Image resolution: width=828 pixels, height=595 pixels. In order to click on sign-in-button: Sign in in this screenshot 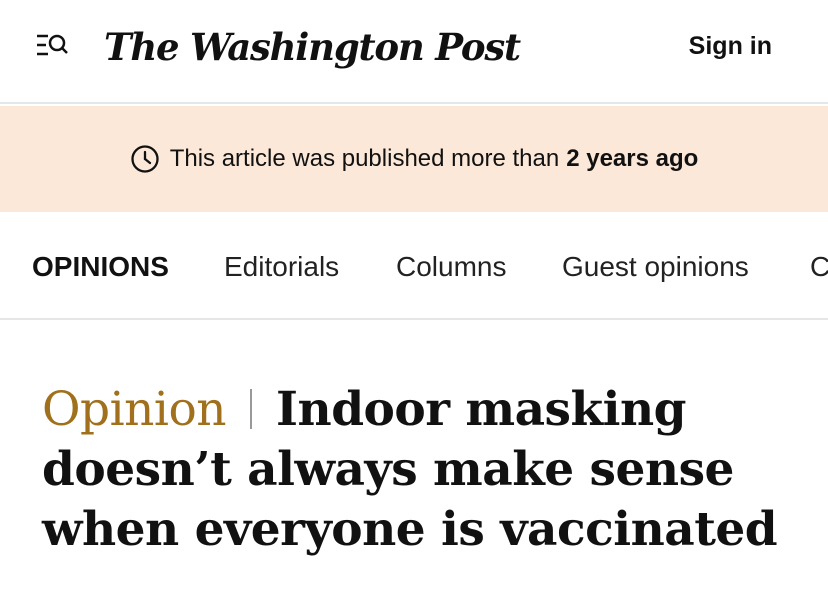, I will do `click(730, 46)`.